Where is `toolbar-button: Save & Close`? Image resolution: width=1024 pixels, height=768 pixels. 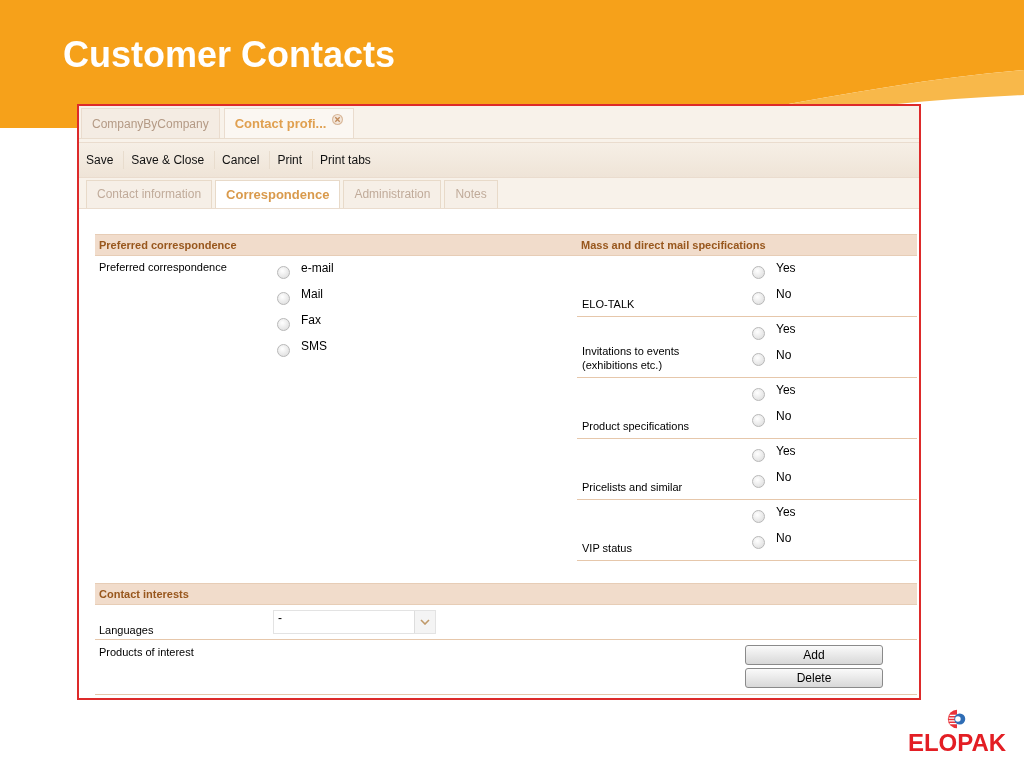
toolbar-button: Save & Close is located at coordinates (170, 160).